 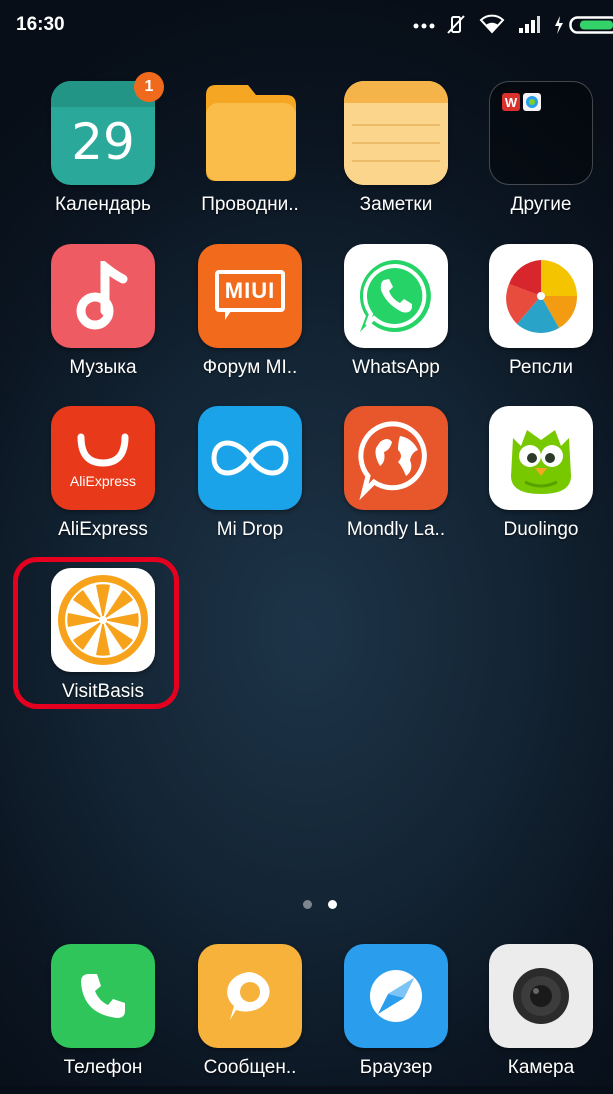 I want to click on app-label-music: Музыка, so click(x=102, y=368).